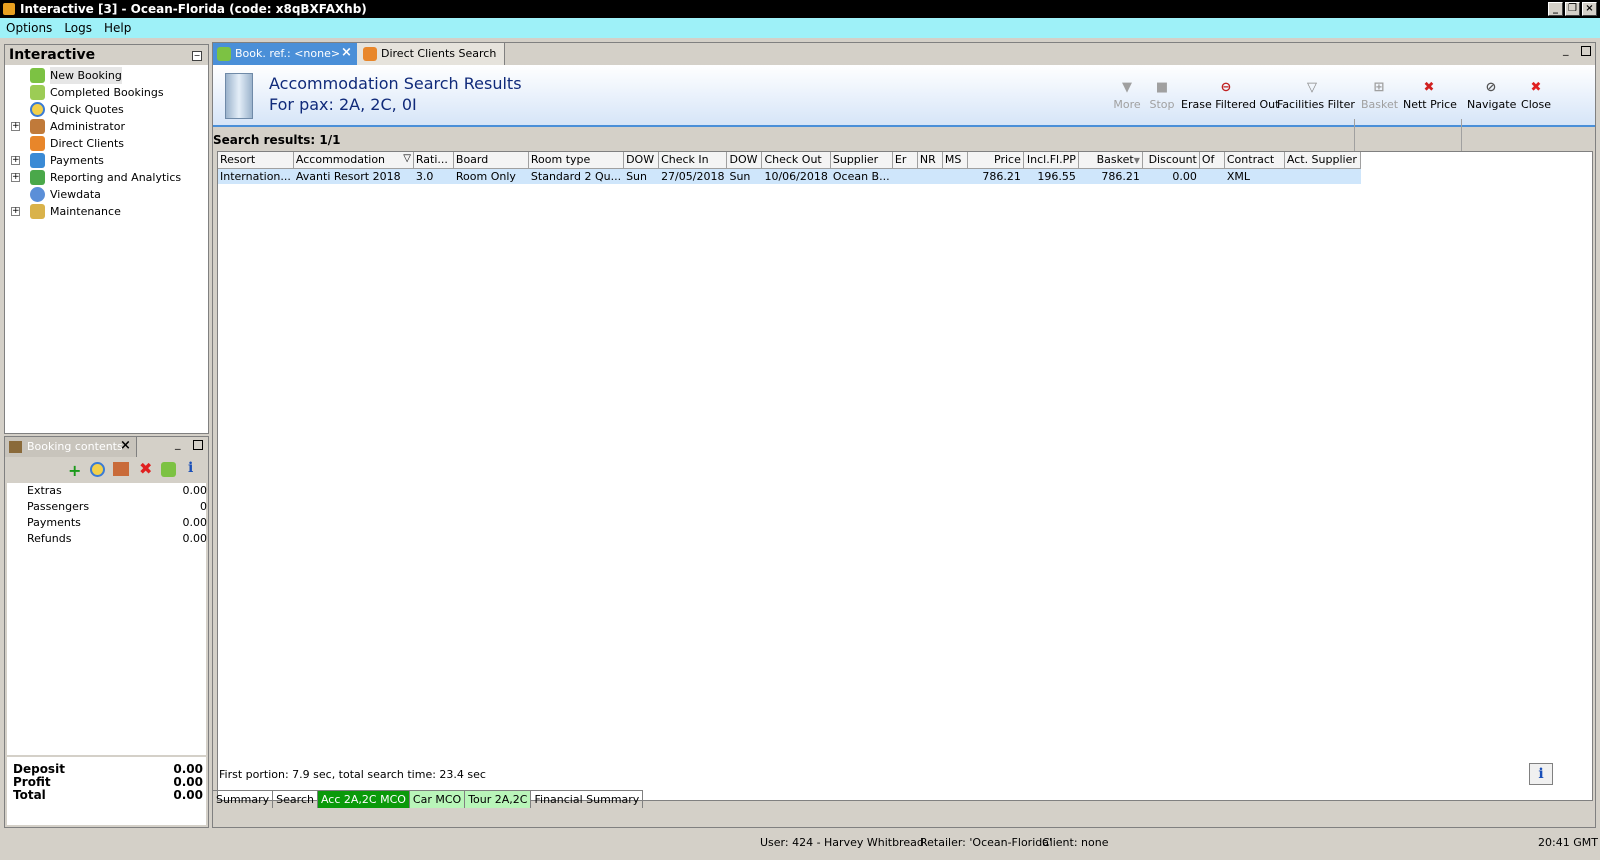 This screenshot has height=860, width=1600. What do you see at coordinates (407, 158) in the screenshot?
I see `filter-icon: ▽` at bounding box center [407, 158].